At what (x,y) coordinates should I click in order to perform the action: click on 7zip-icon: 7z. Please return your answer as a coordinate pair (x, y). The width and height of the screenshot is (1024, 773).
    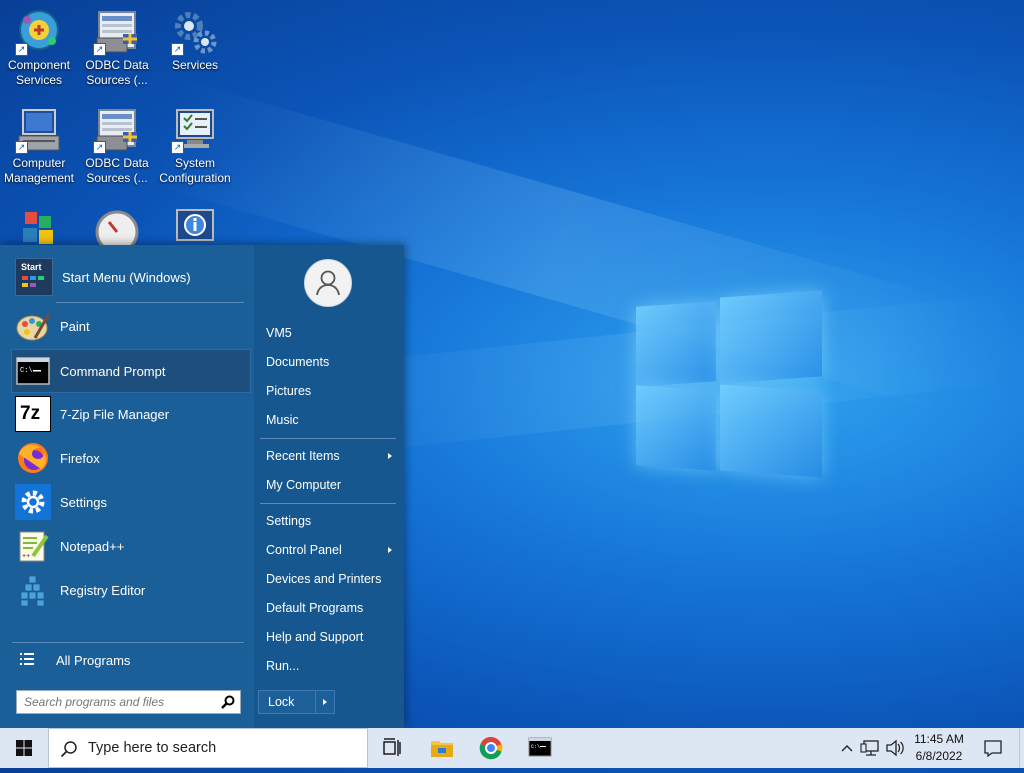
    Looking at the image, I should click on (33, 414).